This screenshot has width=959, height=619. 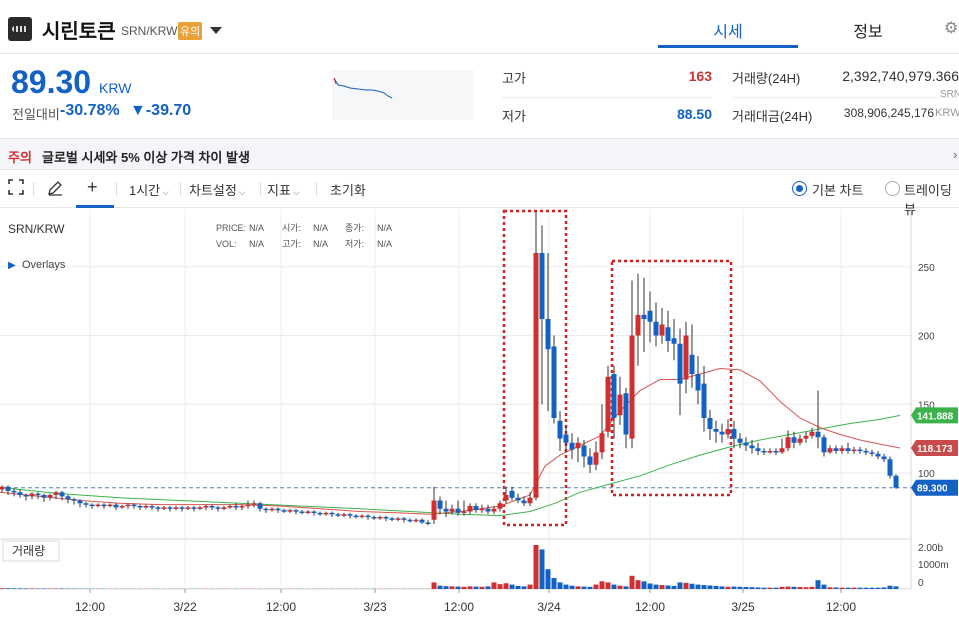 What do you see at coordinates (216, 30) in the screenshot?
I see `coin-dropdown-icon` at bounding box center [216, 30].